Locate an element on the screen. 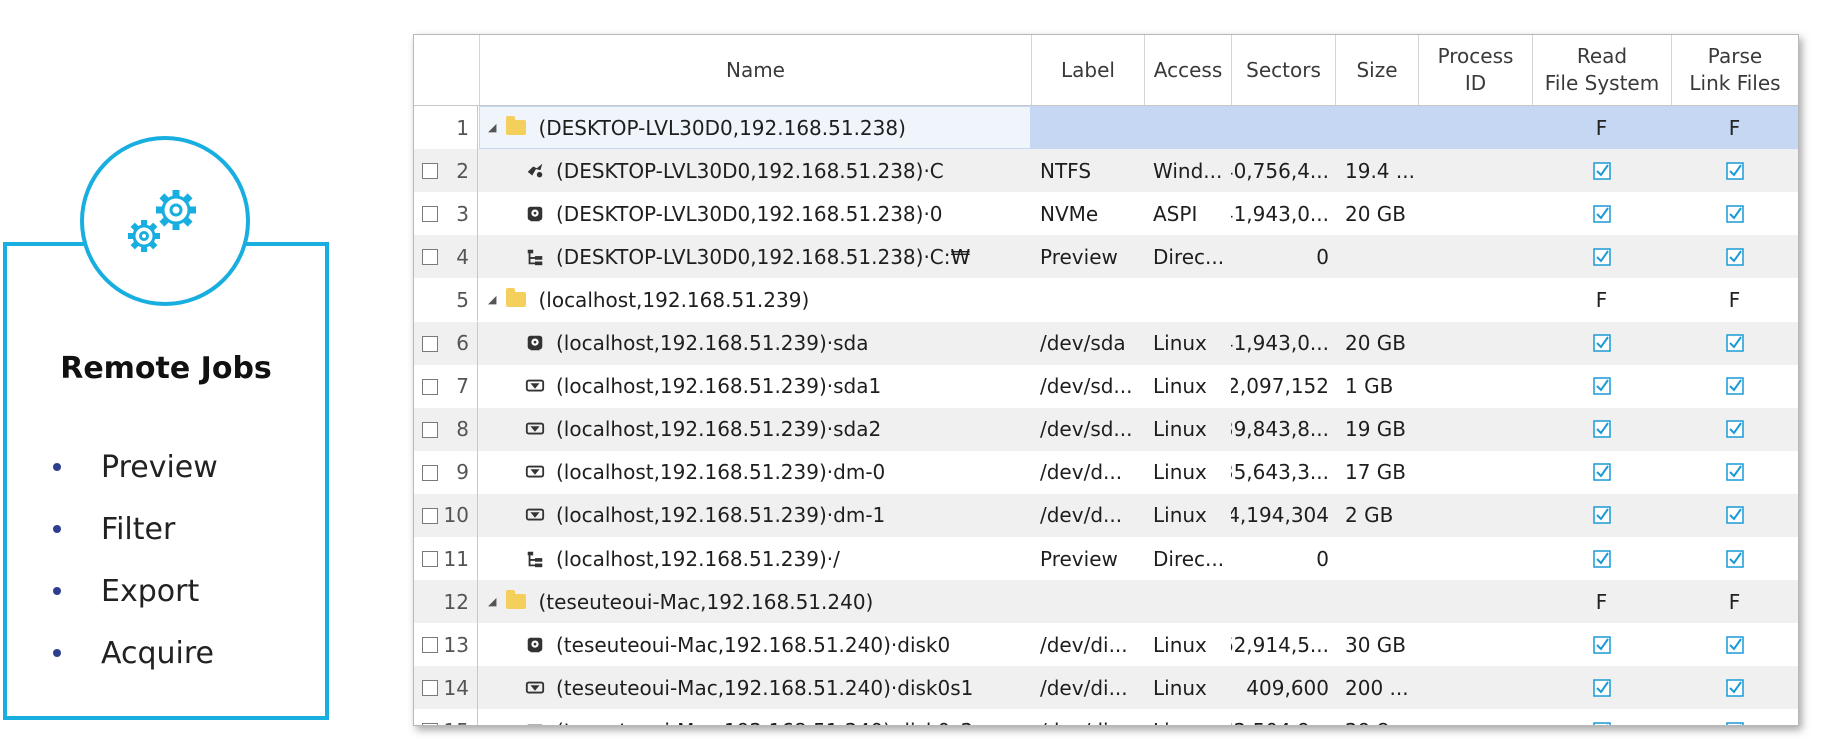 The height and width of the screenshot is (754, 1830). name-cell: (localhost,192.168.51.239)·sda2 is located at coordinates (776, 429).